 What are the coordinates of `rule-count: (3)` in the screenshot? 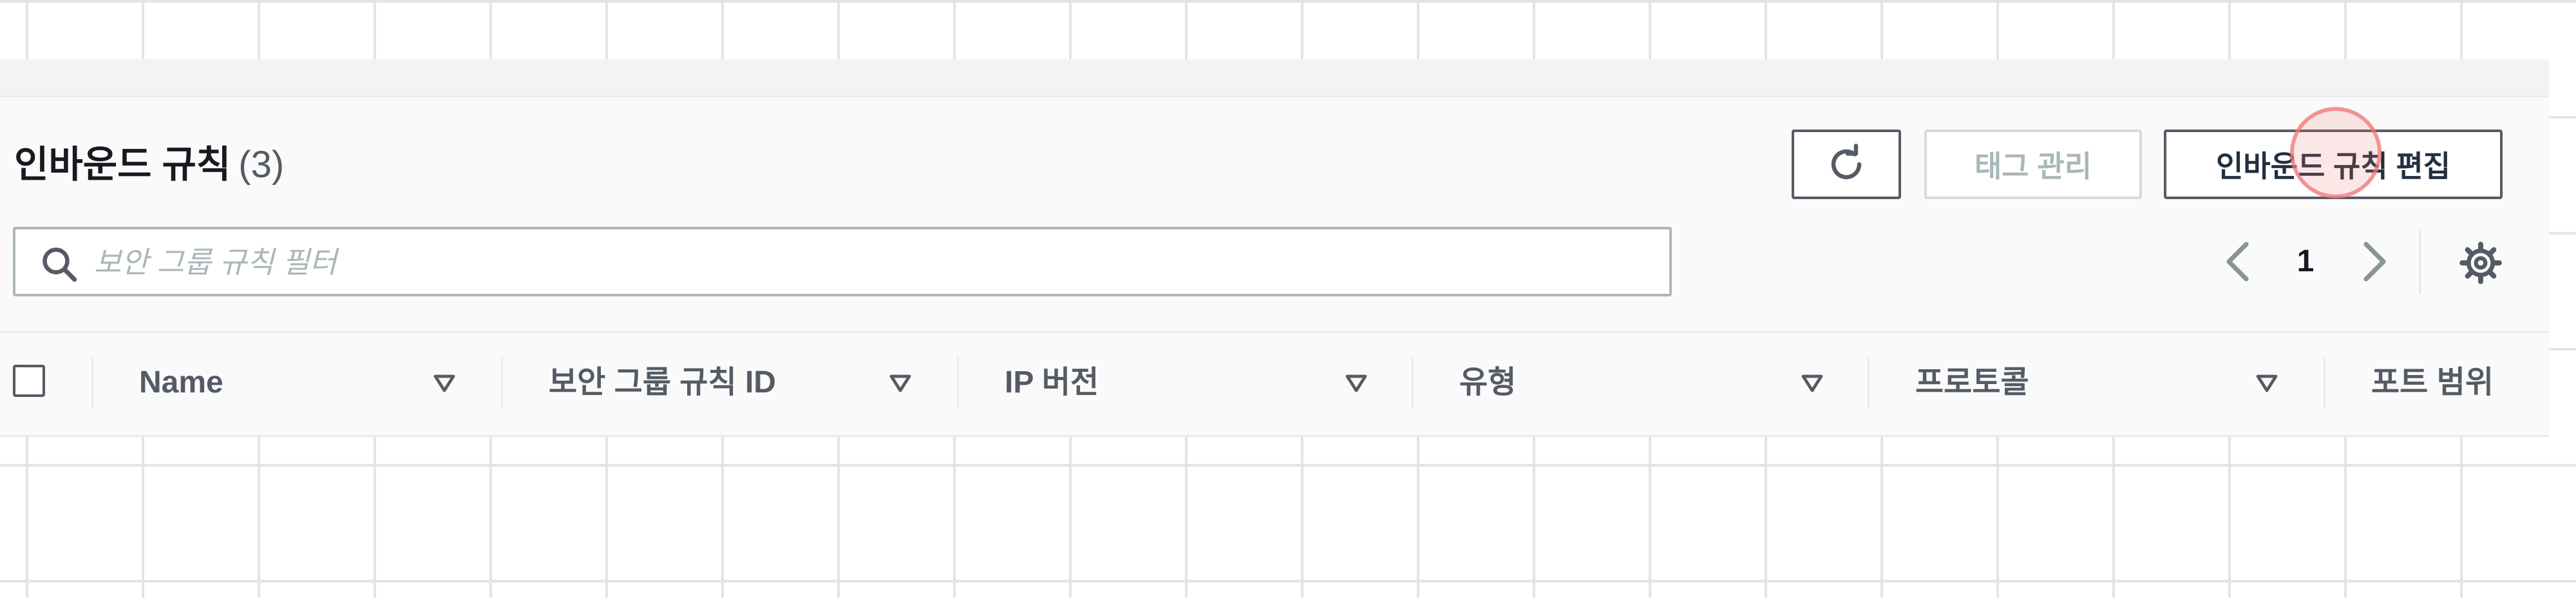 It's located at (261, 165).